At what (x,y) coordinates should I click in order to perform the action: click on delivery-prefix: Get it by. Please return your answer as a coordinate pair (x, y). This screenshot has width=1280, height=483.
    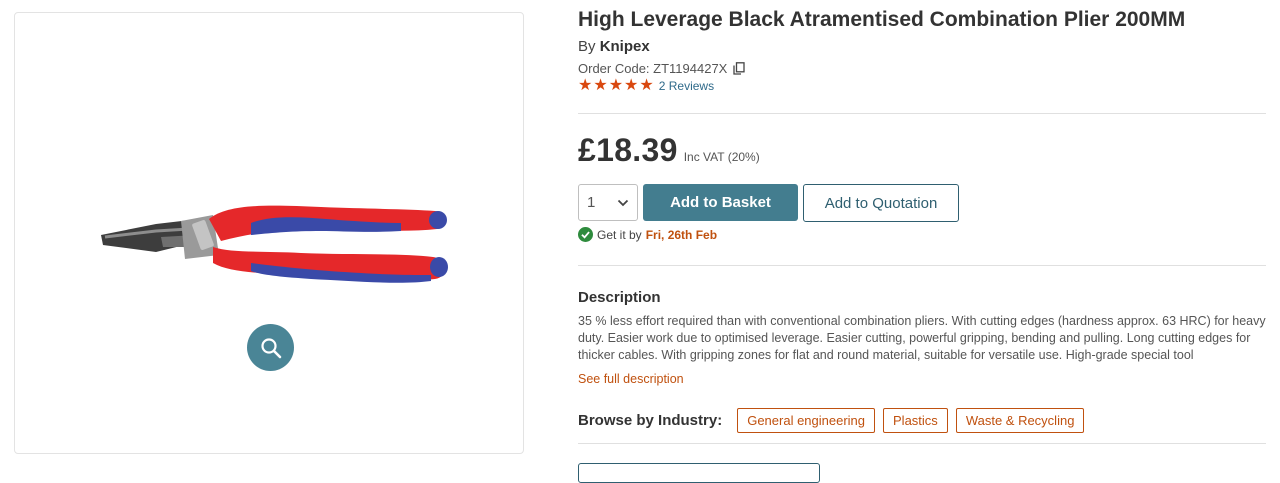
    Looking at the image, I should click on (619, 234).